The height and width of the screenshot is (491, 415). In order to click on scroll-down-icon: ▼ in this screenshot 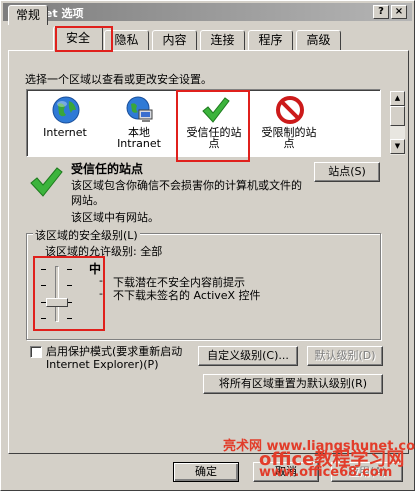, I will do `click(397, 146)`.